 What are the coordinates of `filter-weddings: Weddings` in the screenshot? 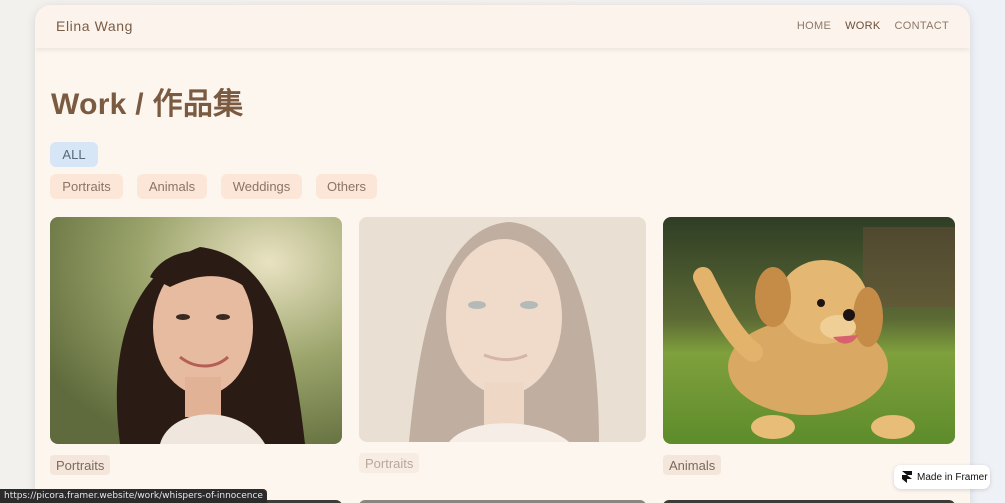 It's located at (261, 186).